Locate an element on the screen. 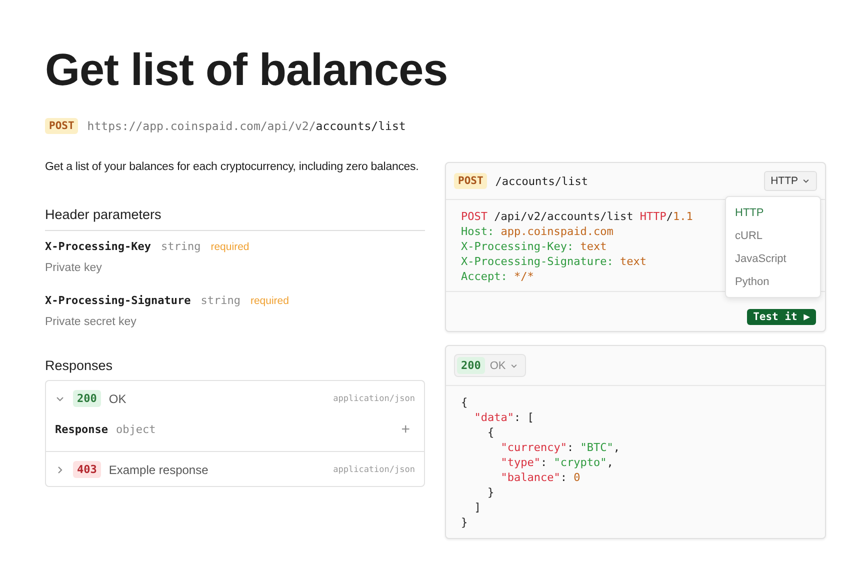 The height and width of the screenshot is (567, 866). description: Get a list of your balances for each cryptocurrency, including zero balances. is located at coordinates (232, 167).